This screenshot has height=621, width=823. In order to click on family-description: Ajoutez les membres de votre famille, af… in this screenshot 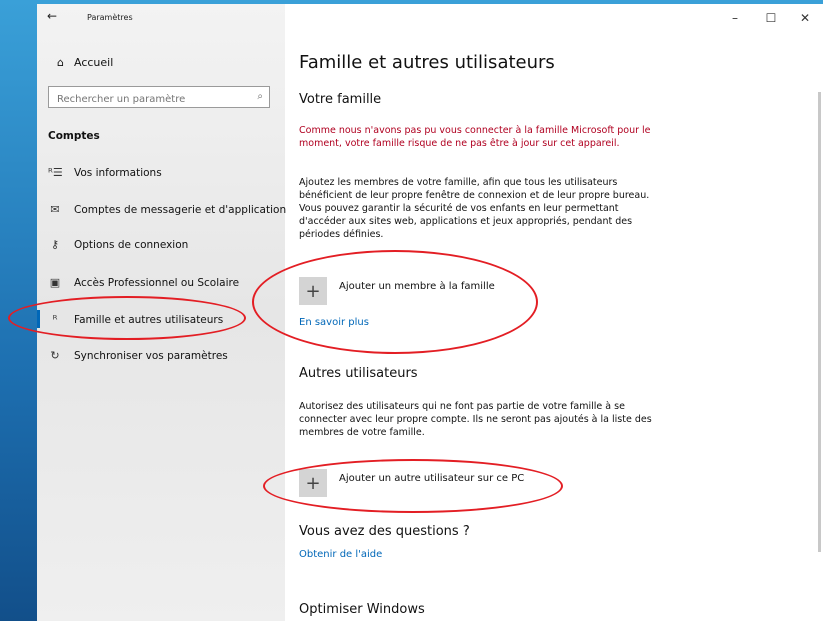, I will do `click(474, 208)`.